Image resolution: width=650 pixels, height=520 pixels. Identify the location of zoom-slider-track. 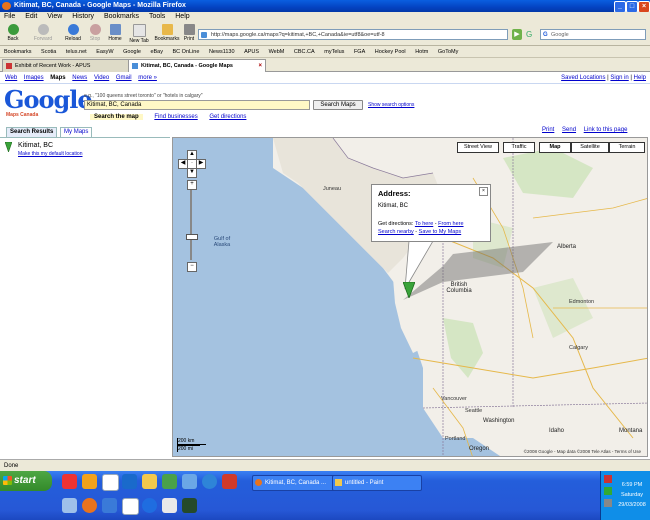
(191, 225).